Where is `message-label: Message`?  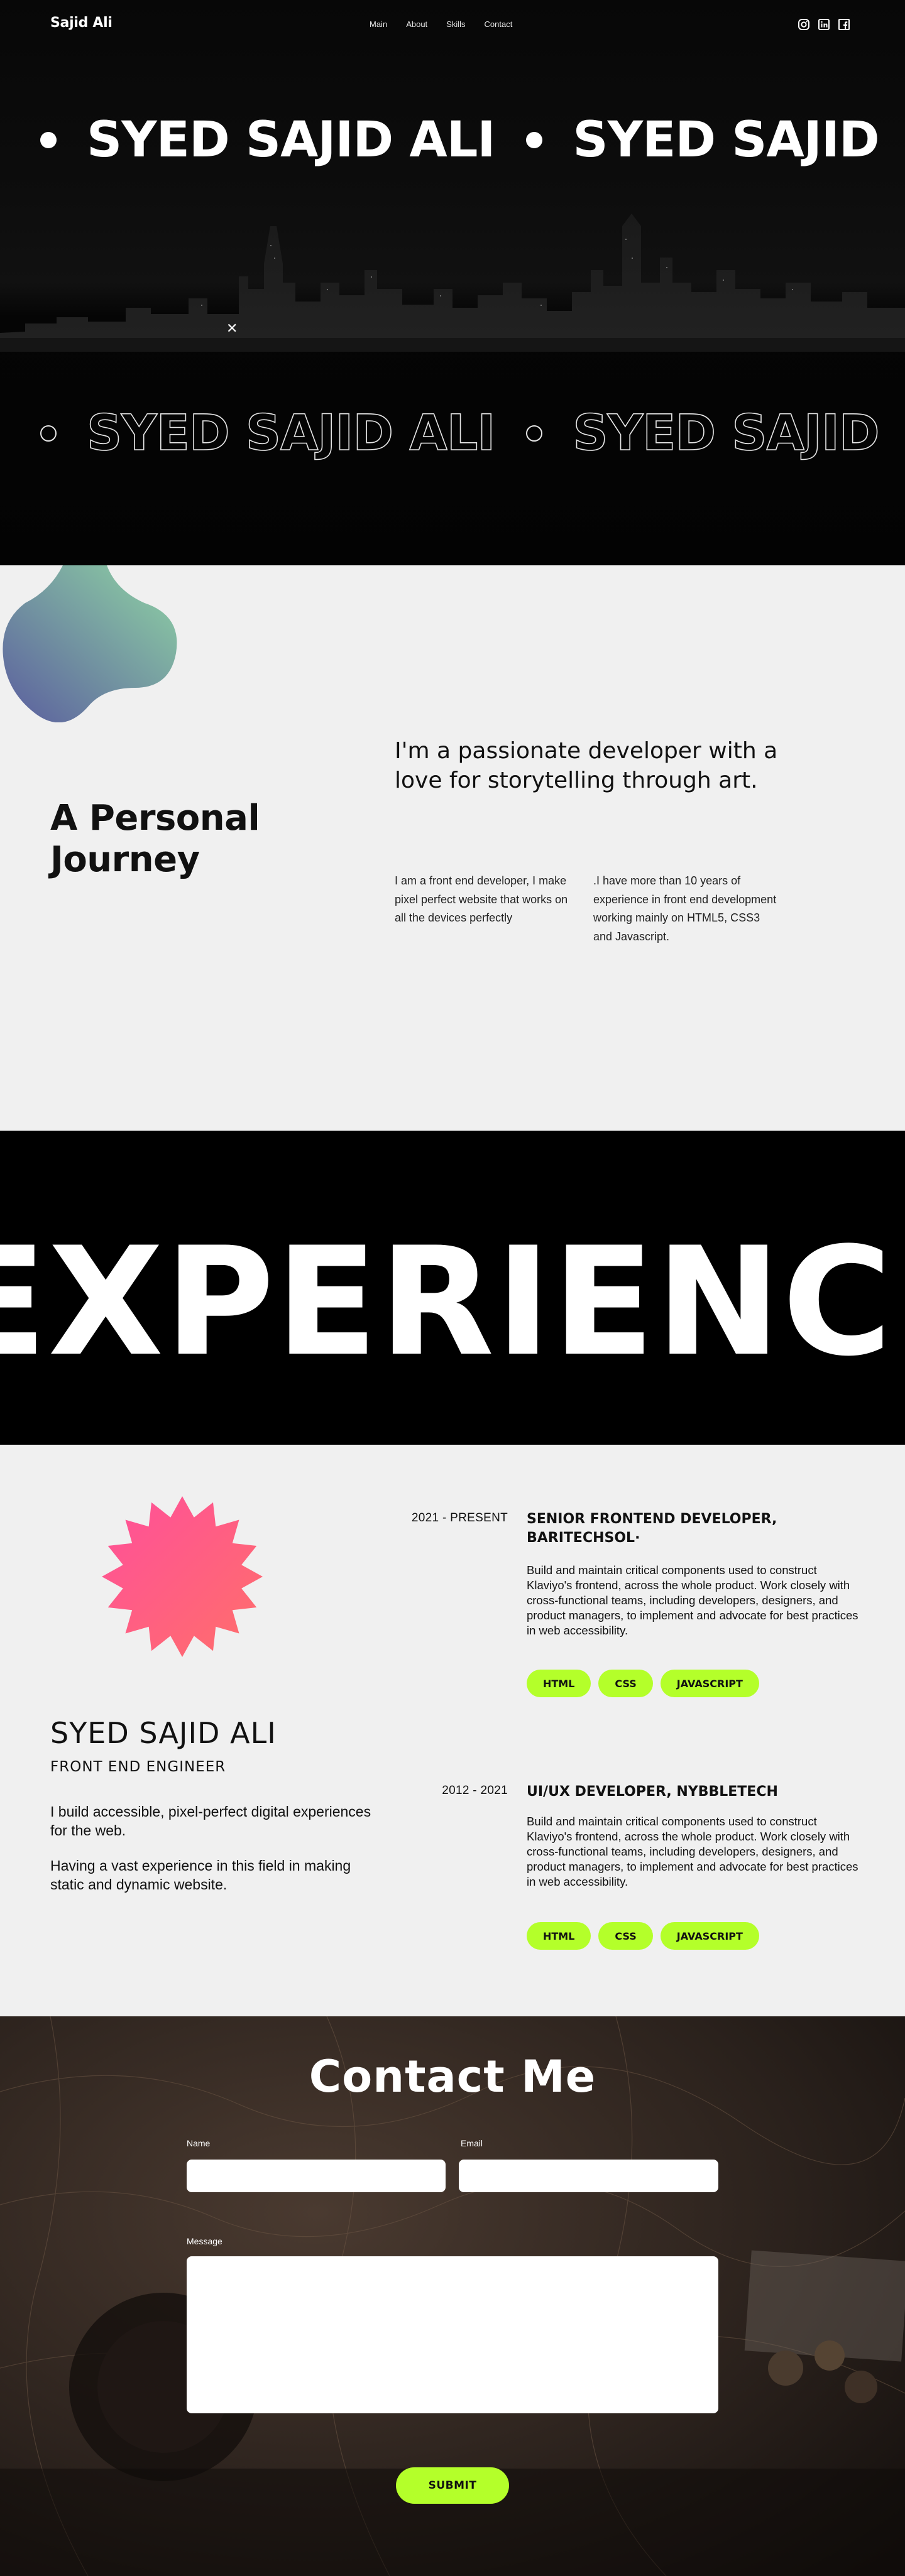
message-label: Message is located at coordinates (204, 2241).